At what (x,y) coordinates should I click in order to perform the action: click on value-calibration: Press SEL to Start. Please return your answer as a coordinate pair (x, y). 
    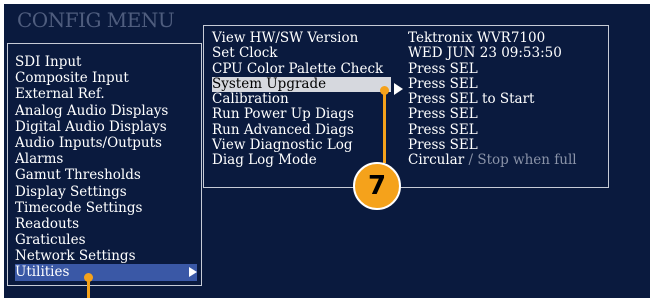
    Looking at the image, I should click on (471, 99).